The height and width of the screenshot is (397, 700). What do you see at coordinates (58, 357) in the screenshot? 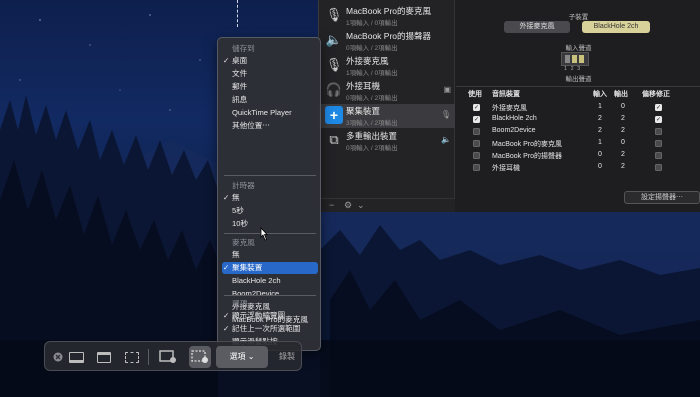
I see `close-icon` at bounding box center [58, 357].